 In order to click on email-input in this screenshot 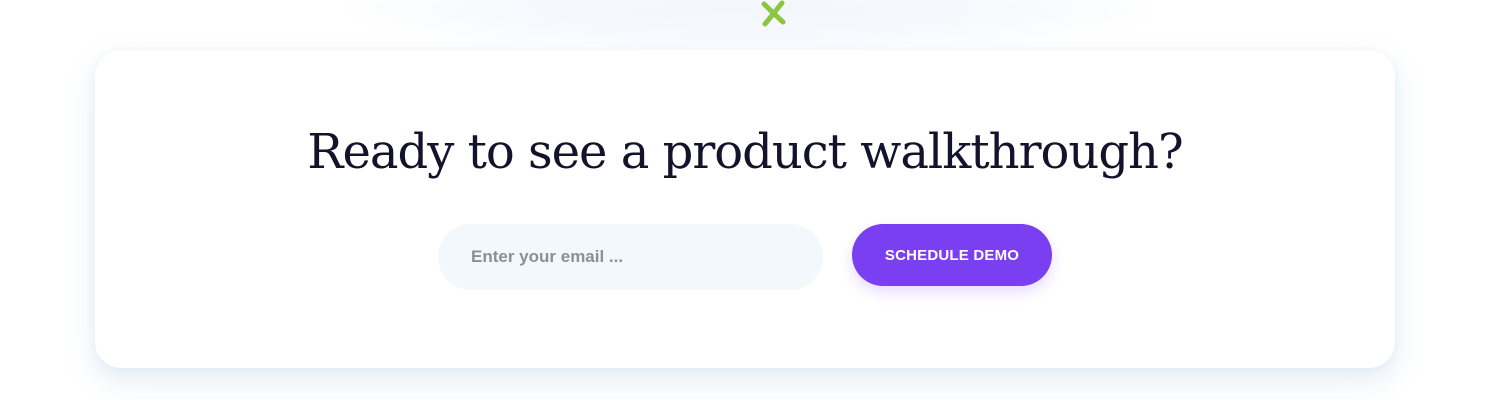, I will do `click(630, 257)`.